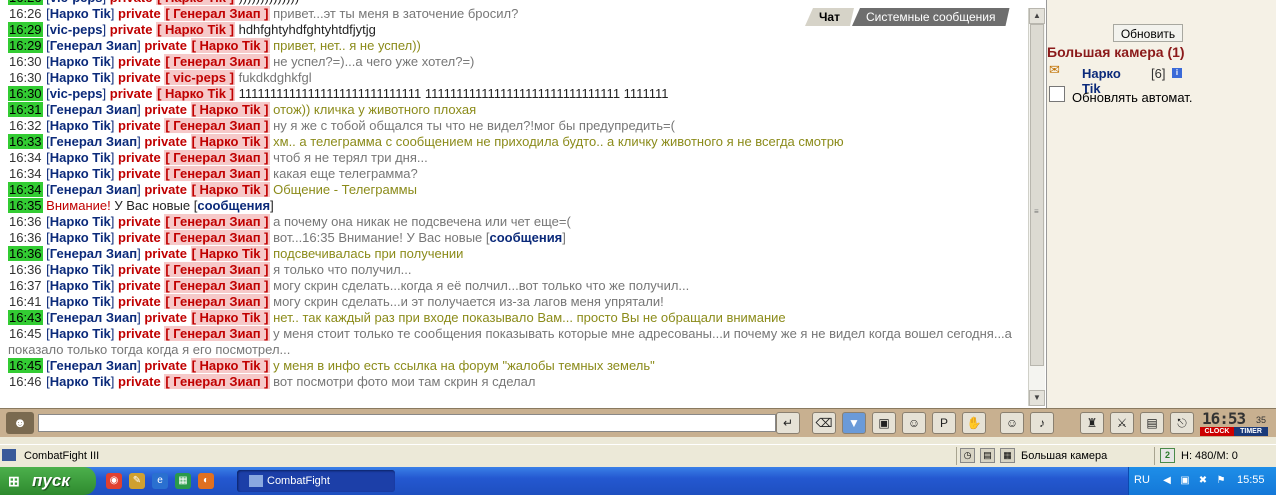  What do you see at coordinates (824, 423) in the screenshot?
I see `eraser-icon: ⌫` at bounding box center [824, 423].